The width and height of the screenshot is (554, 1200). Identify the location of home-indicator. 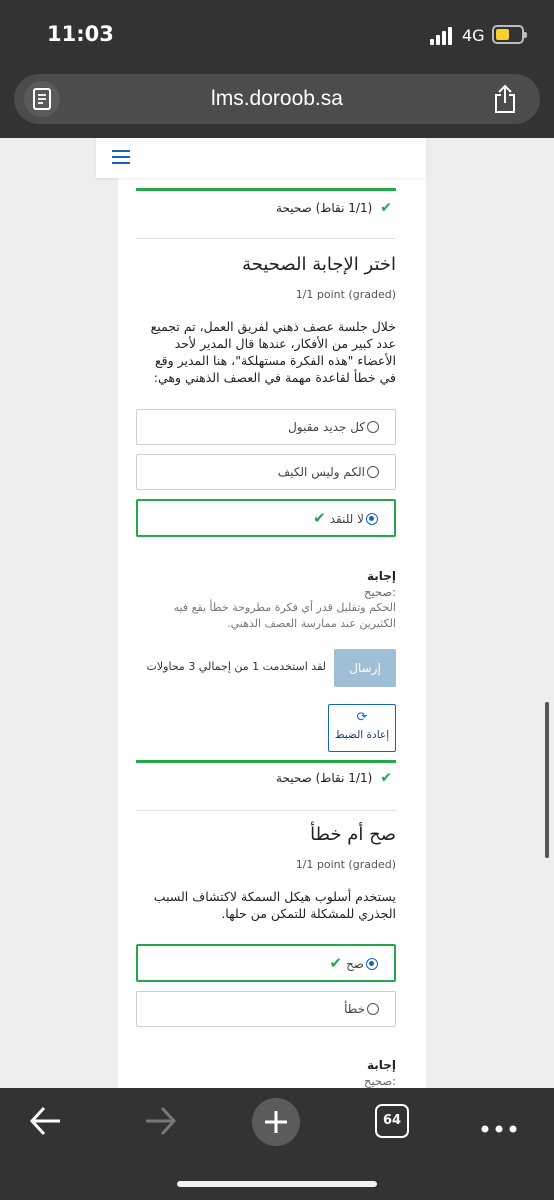
(277, 1184).